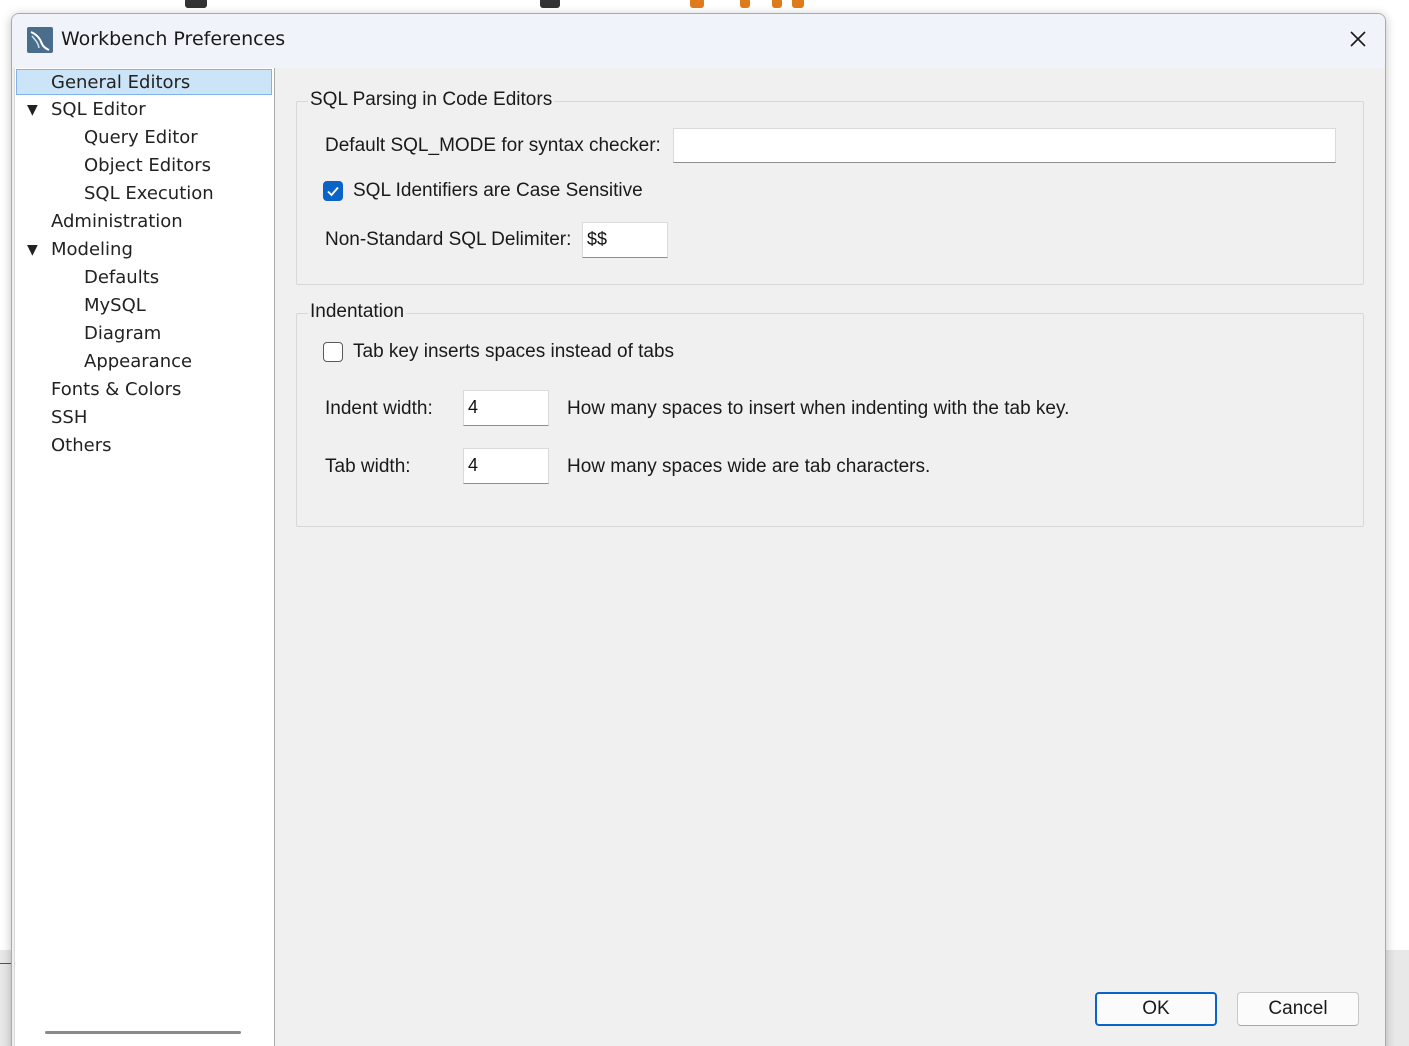  What do you see at coordinates (1396, 998) in the screenshot?
I see `background-app-panel` at bounding box center [1396, 998].